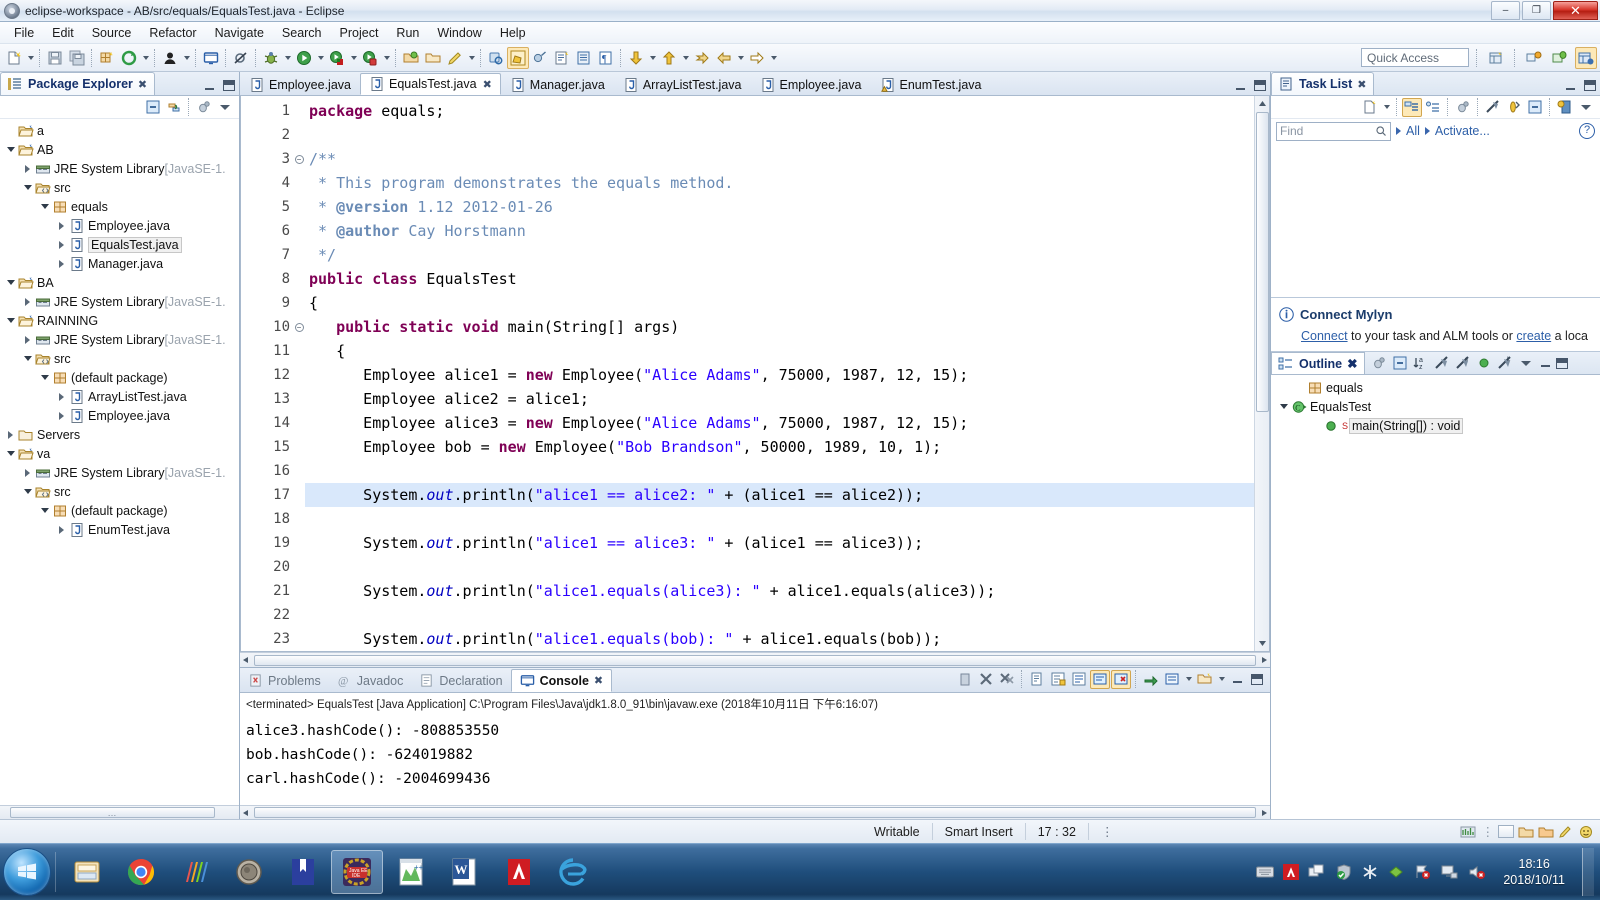 This screenshot has width=1600, height=900. What do you see at coordinates (1533, 336) in the screenshot?
I see `mylyn-create-link: create` at bounding box center [1533, 336].